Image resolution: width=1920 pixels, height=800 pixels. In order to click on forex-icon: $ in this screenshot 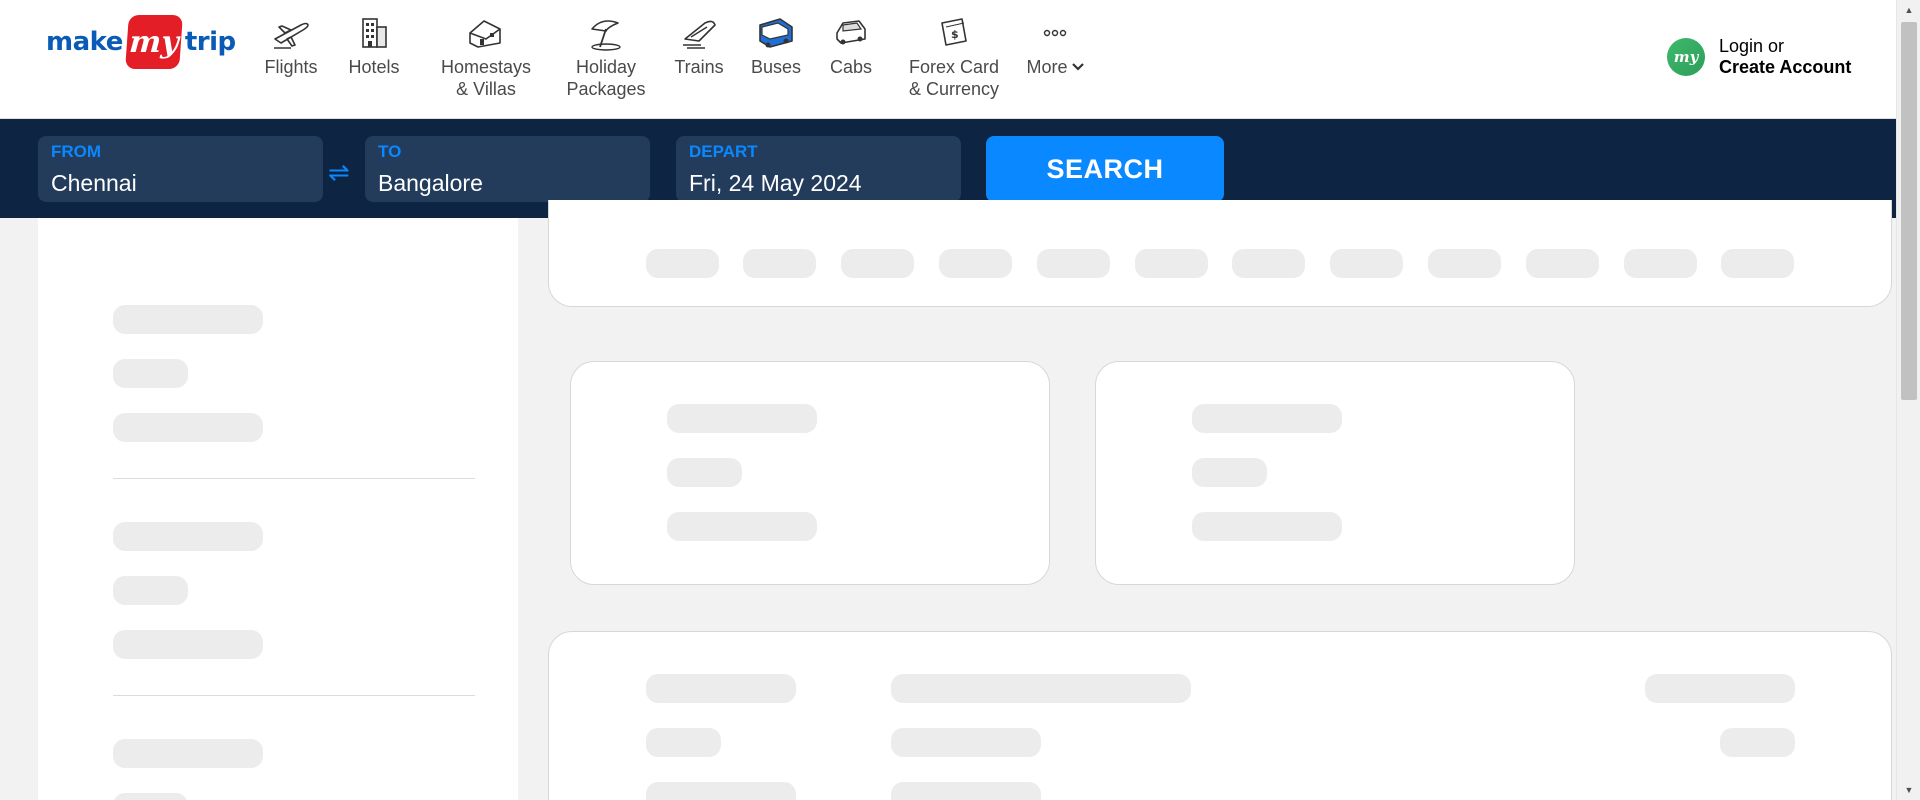, I will do `click(954, 33)`.